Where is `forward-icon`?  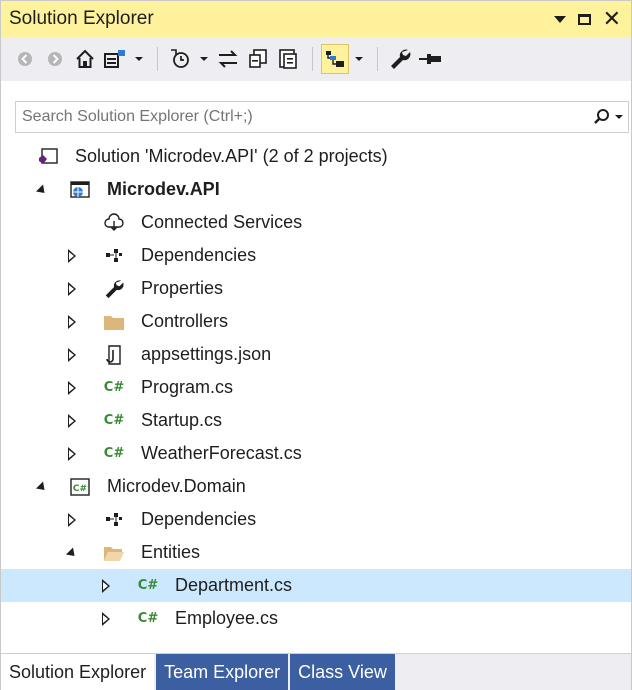
forward-icon is located at coordinates (55, 59).